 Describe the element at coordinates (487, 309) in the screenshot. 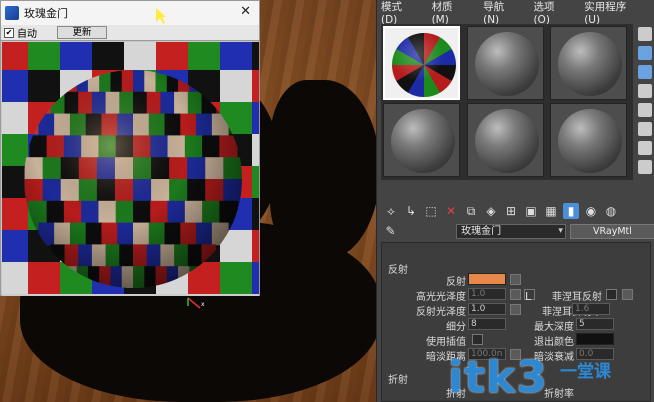

I see `refl-gloss-field: 1.0` at that location.